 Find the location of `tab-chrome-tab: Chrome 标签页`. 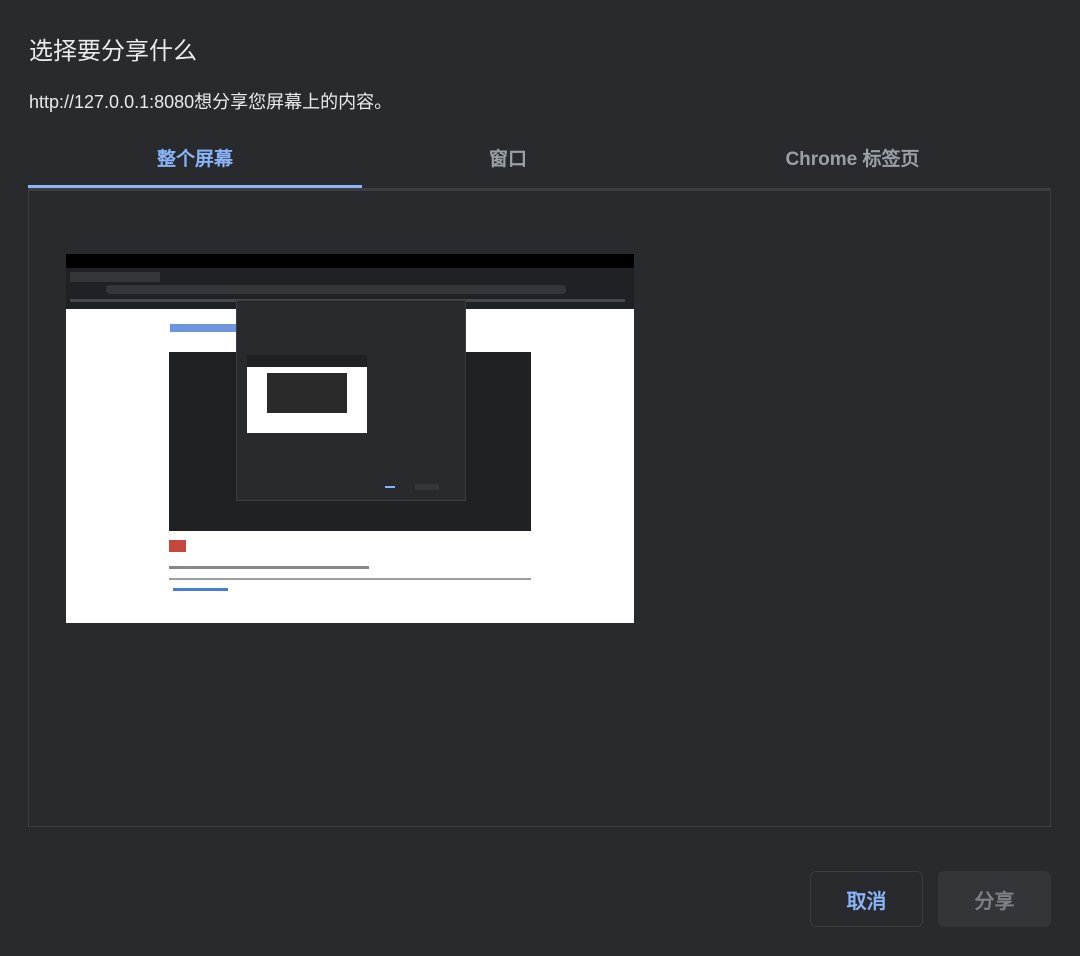

tab-chrome-tab: Chrome 标签页 is located at coordinates (852, 162).